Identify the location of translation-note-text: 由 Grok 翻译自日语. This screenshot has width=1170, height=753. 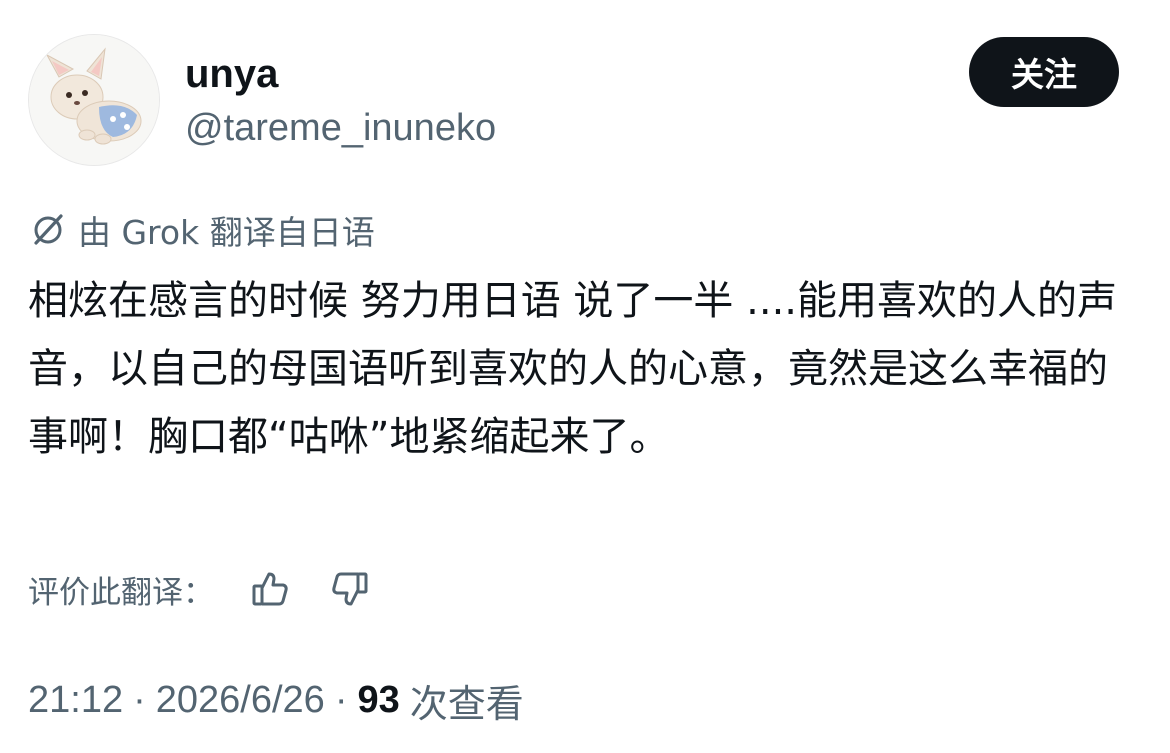
(226, 232).